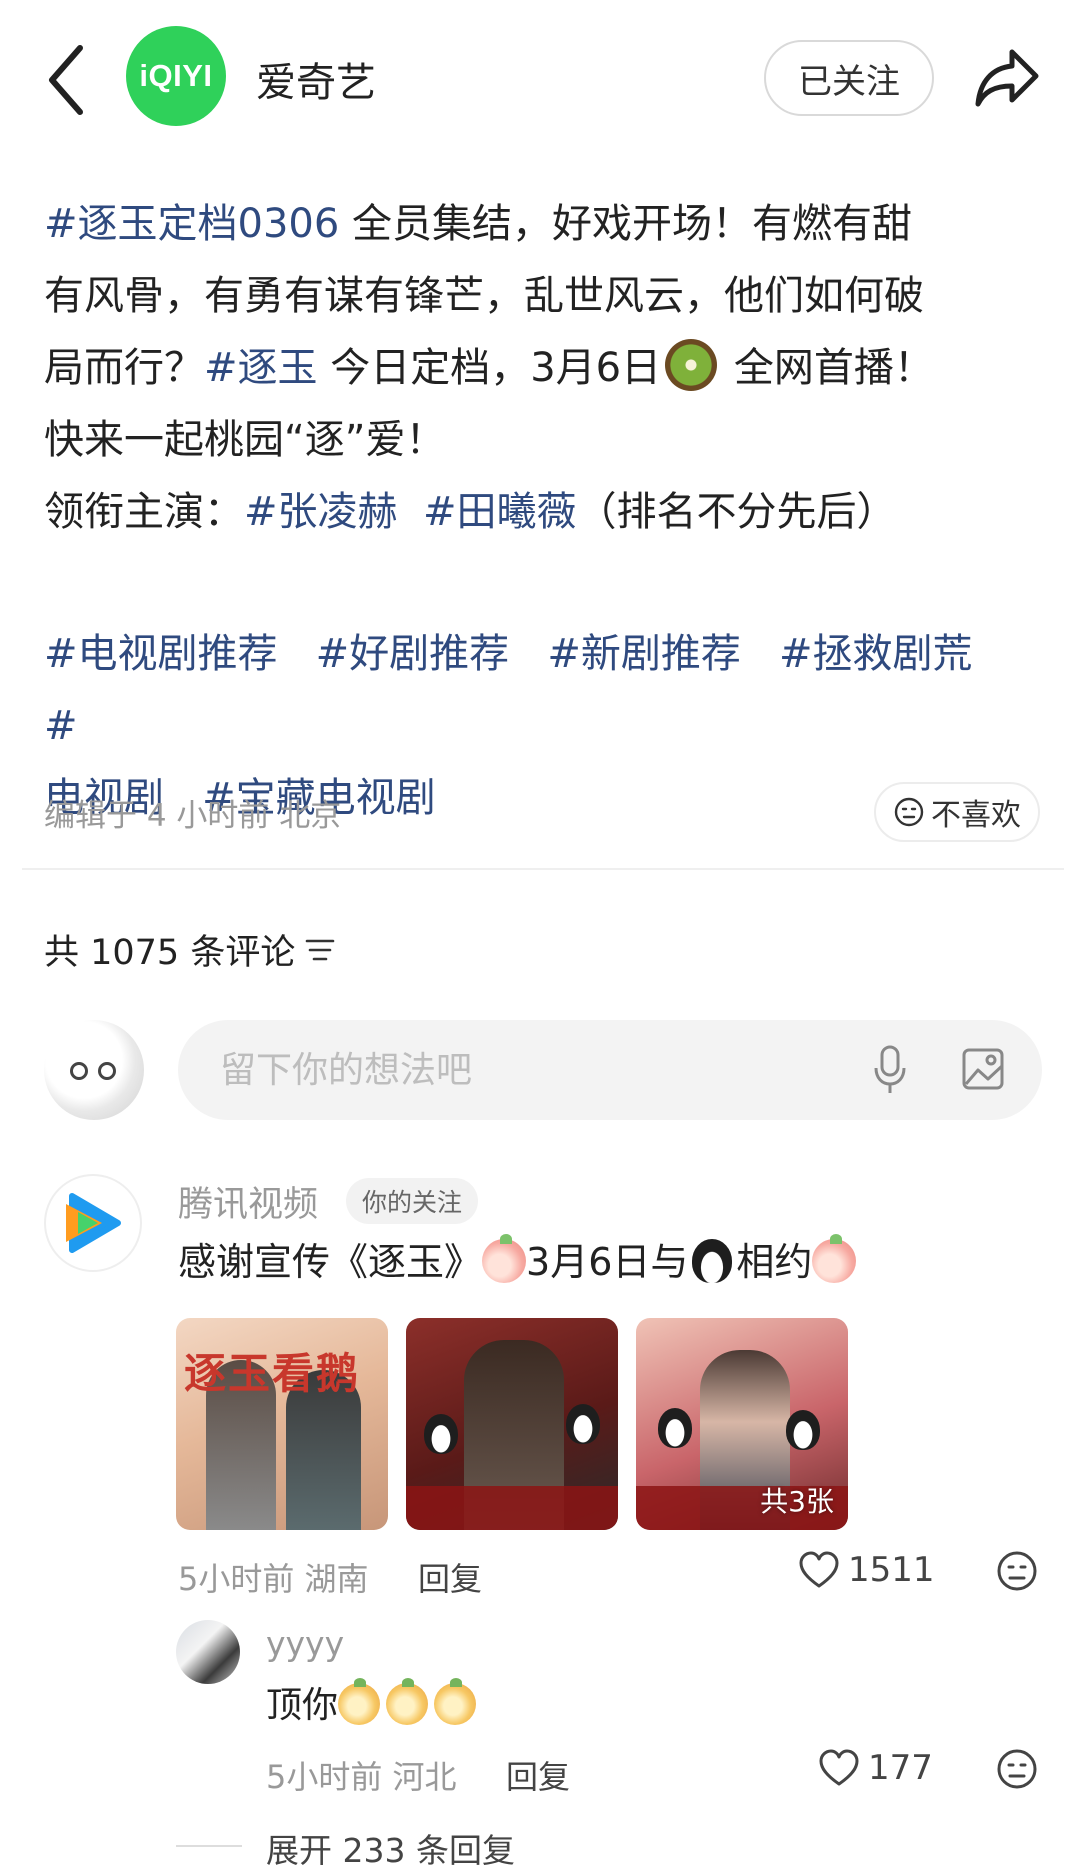 This screenshot has width=1080, height=1869. Describe the element at coordinates (170, 953) in the screenshot. I see `comment-count-label: 共 1075 条评论` at that location.